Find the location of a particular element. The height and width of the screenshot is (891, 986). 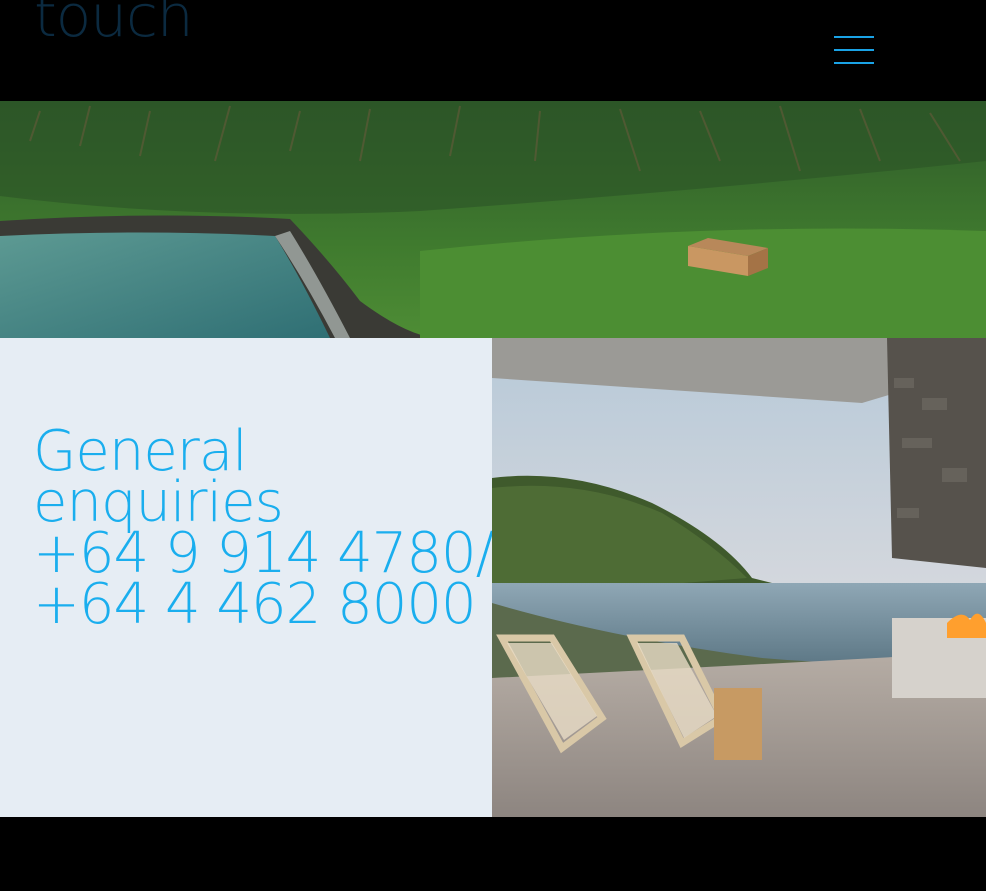

phone-number-link: +64 4 462 8000 is located at coordinates (263, 605).